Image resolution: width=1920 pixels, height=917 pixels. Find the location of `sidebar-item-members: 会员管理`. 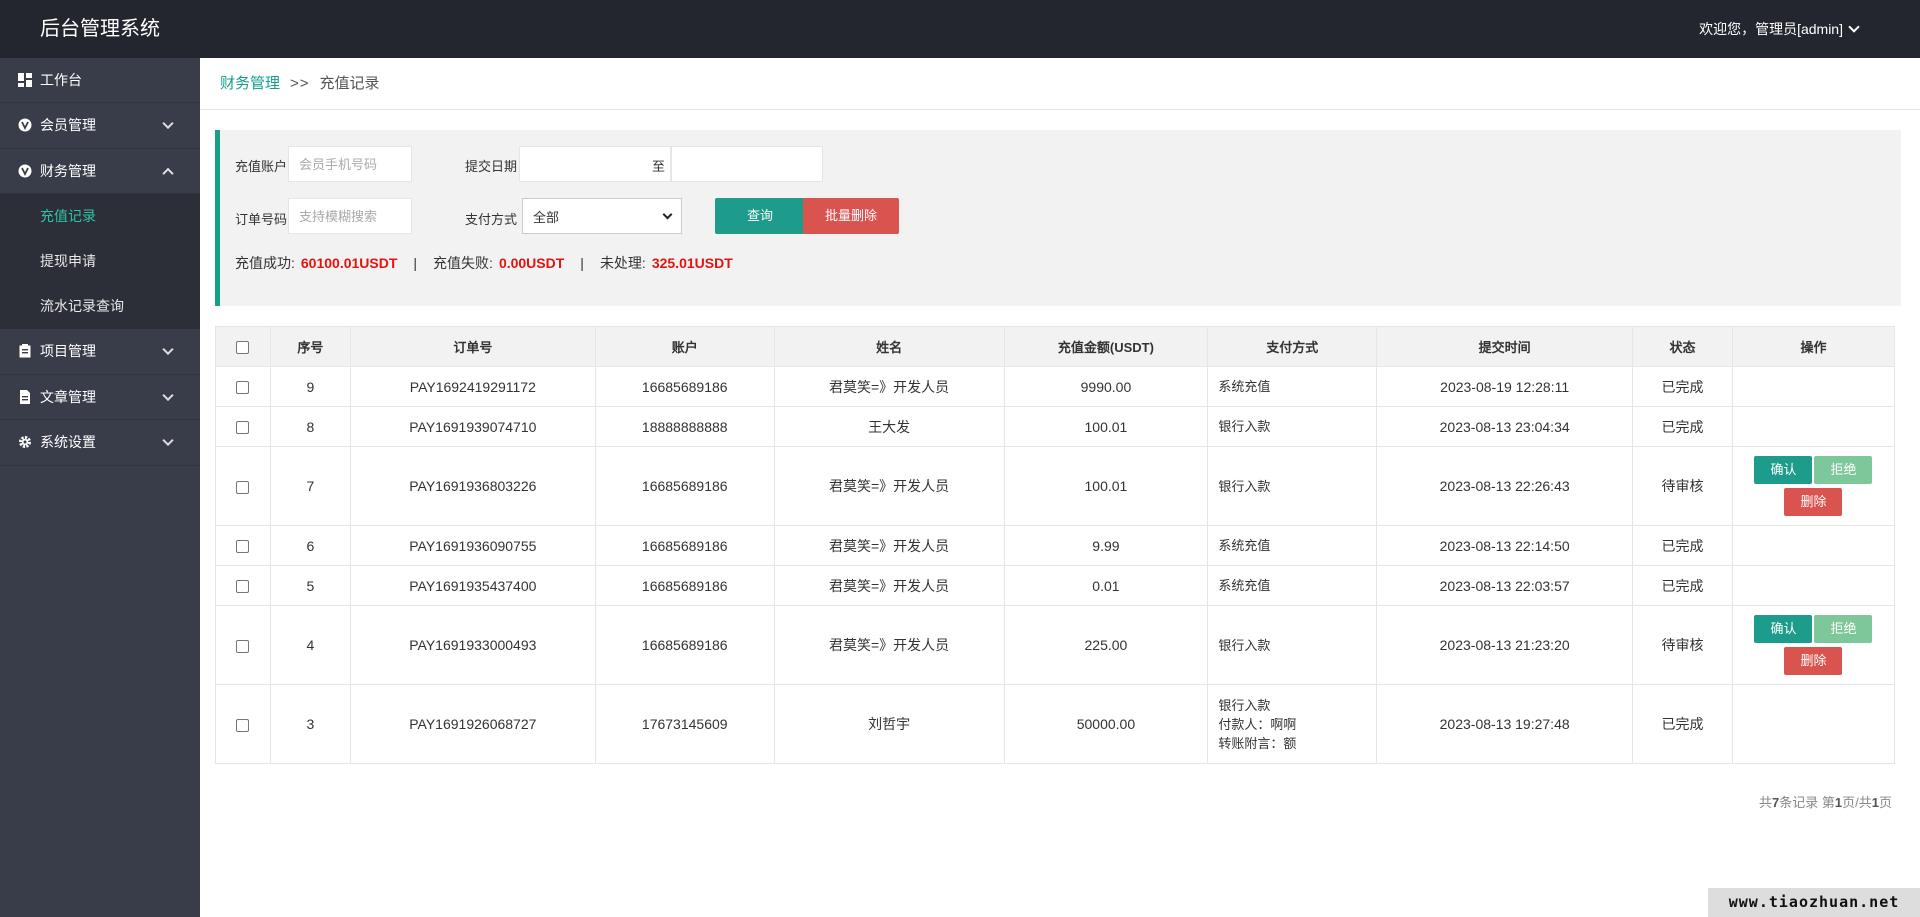

sidebar-item-members: 会员管理 is located at coordinates (100, 126).